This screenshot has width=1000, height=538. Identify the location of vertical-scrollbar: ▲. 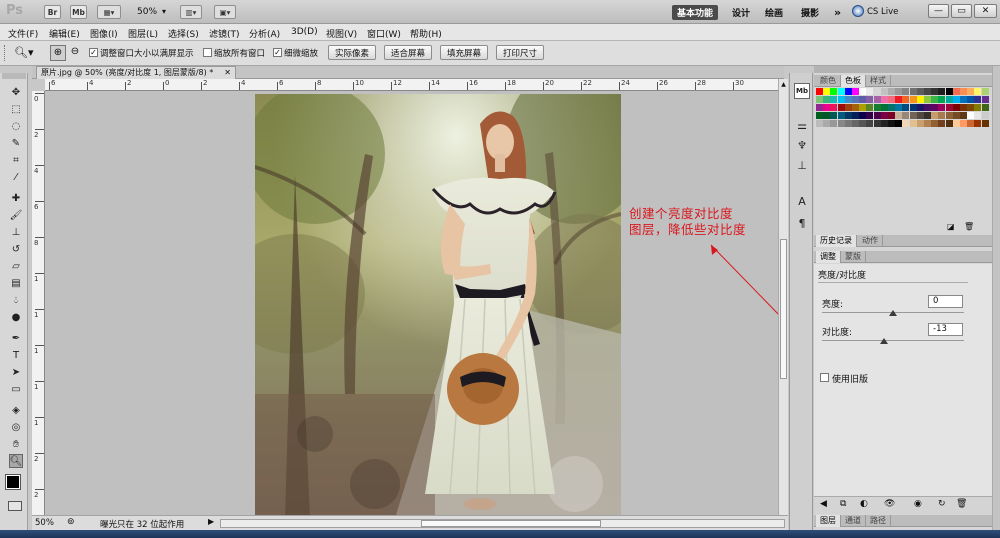
(783, 297).